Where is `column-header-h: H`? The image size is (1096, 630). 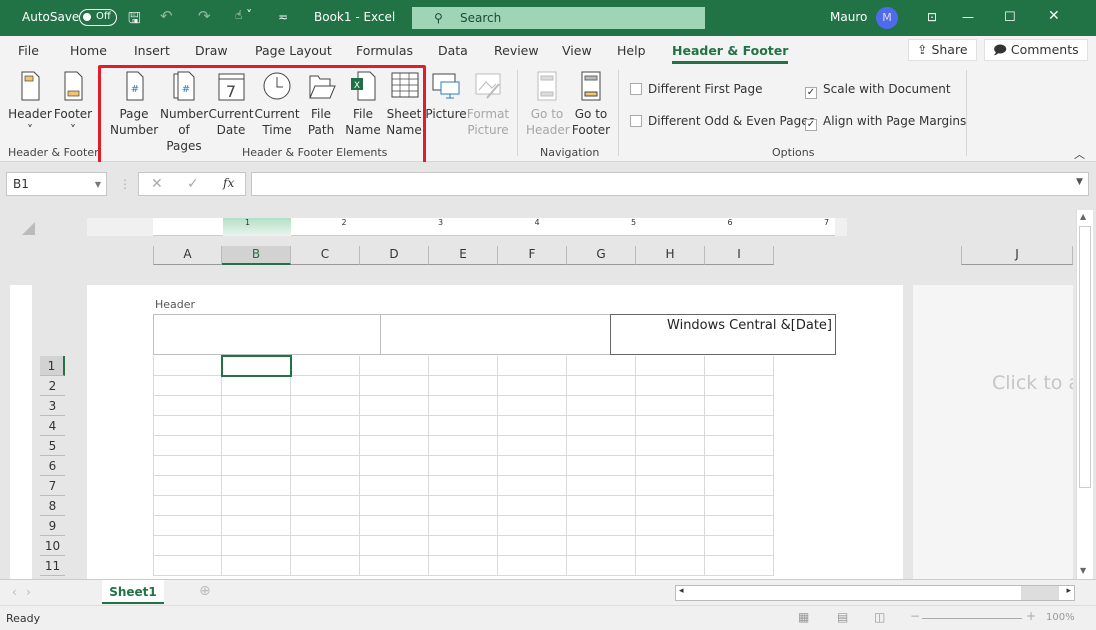
column-header-h: H is located at coordinates (670, 255).